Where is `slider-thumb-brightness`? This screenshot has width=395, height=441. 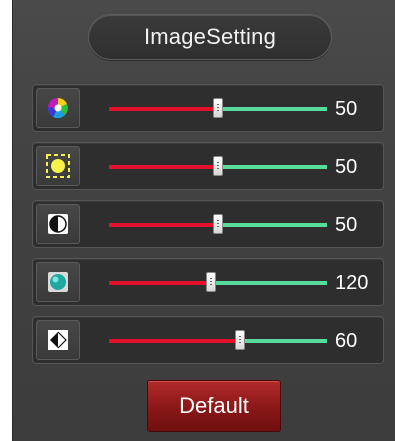
slider-thumb-brightness is located at coordinates (218, 166).